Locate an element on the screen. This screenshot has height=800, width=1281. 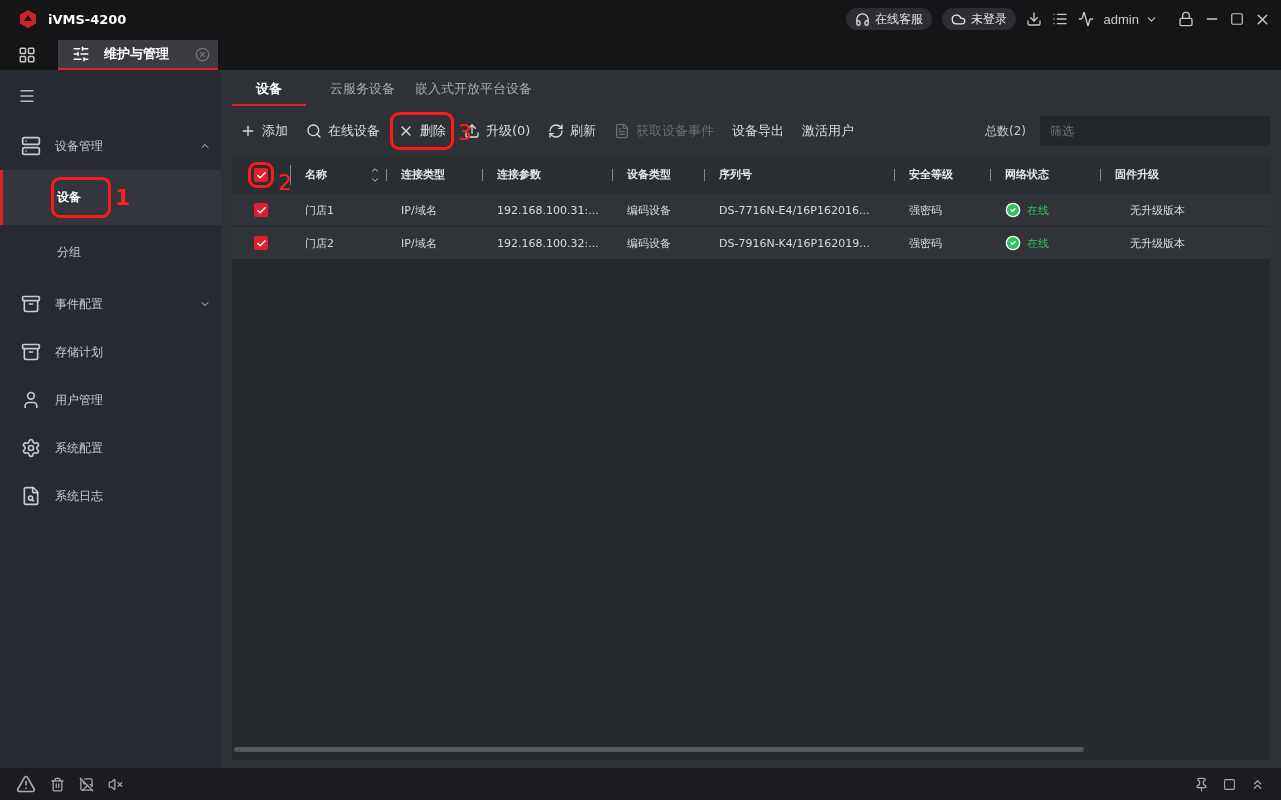
annotation-number: 1 is located at coordinates (123, 197).